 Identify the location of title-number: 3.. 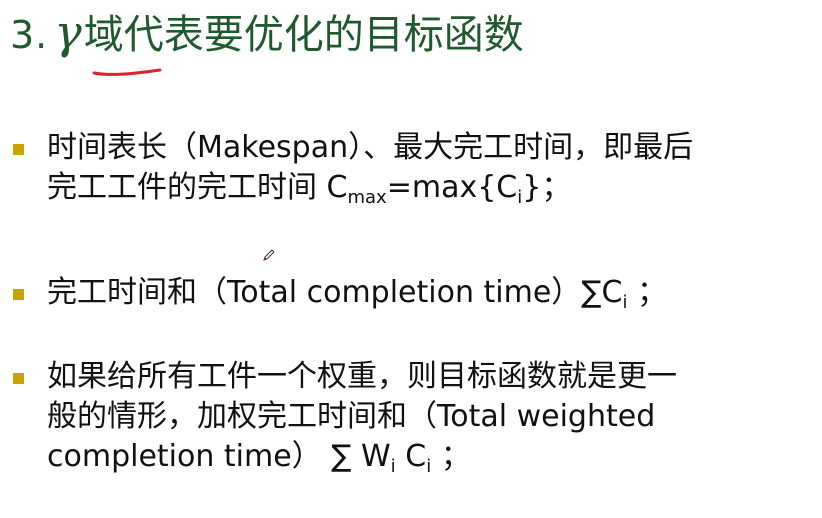
(29, 35).